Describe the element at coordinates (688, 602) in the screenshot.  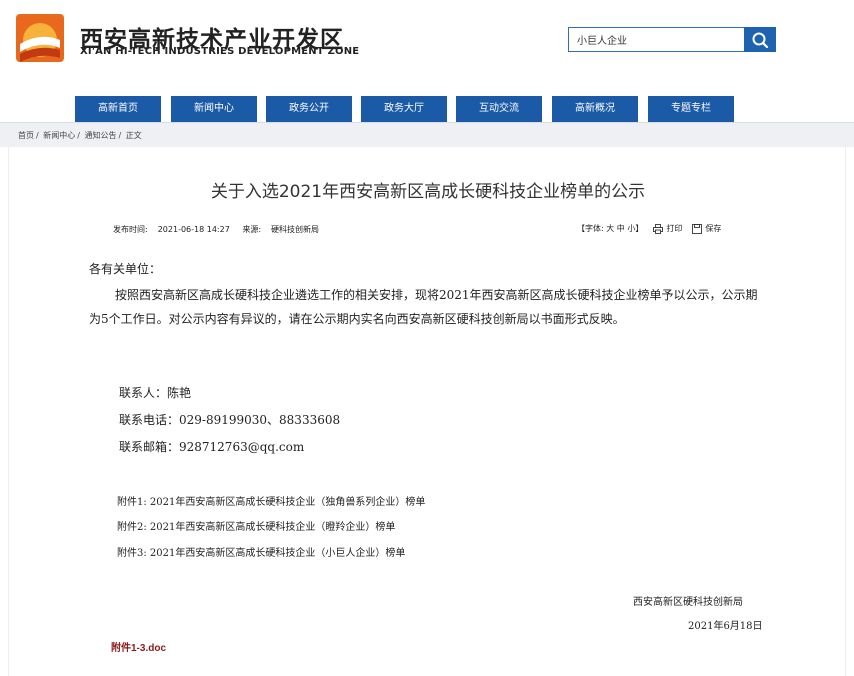
I see `signature-org: 西安高新区硬科技创新局` at that location.